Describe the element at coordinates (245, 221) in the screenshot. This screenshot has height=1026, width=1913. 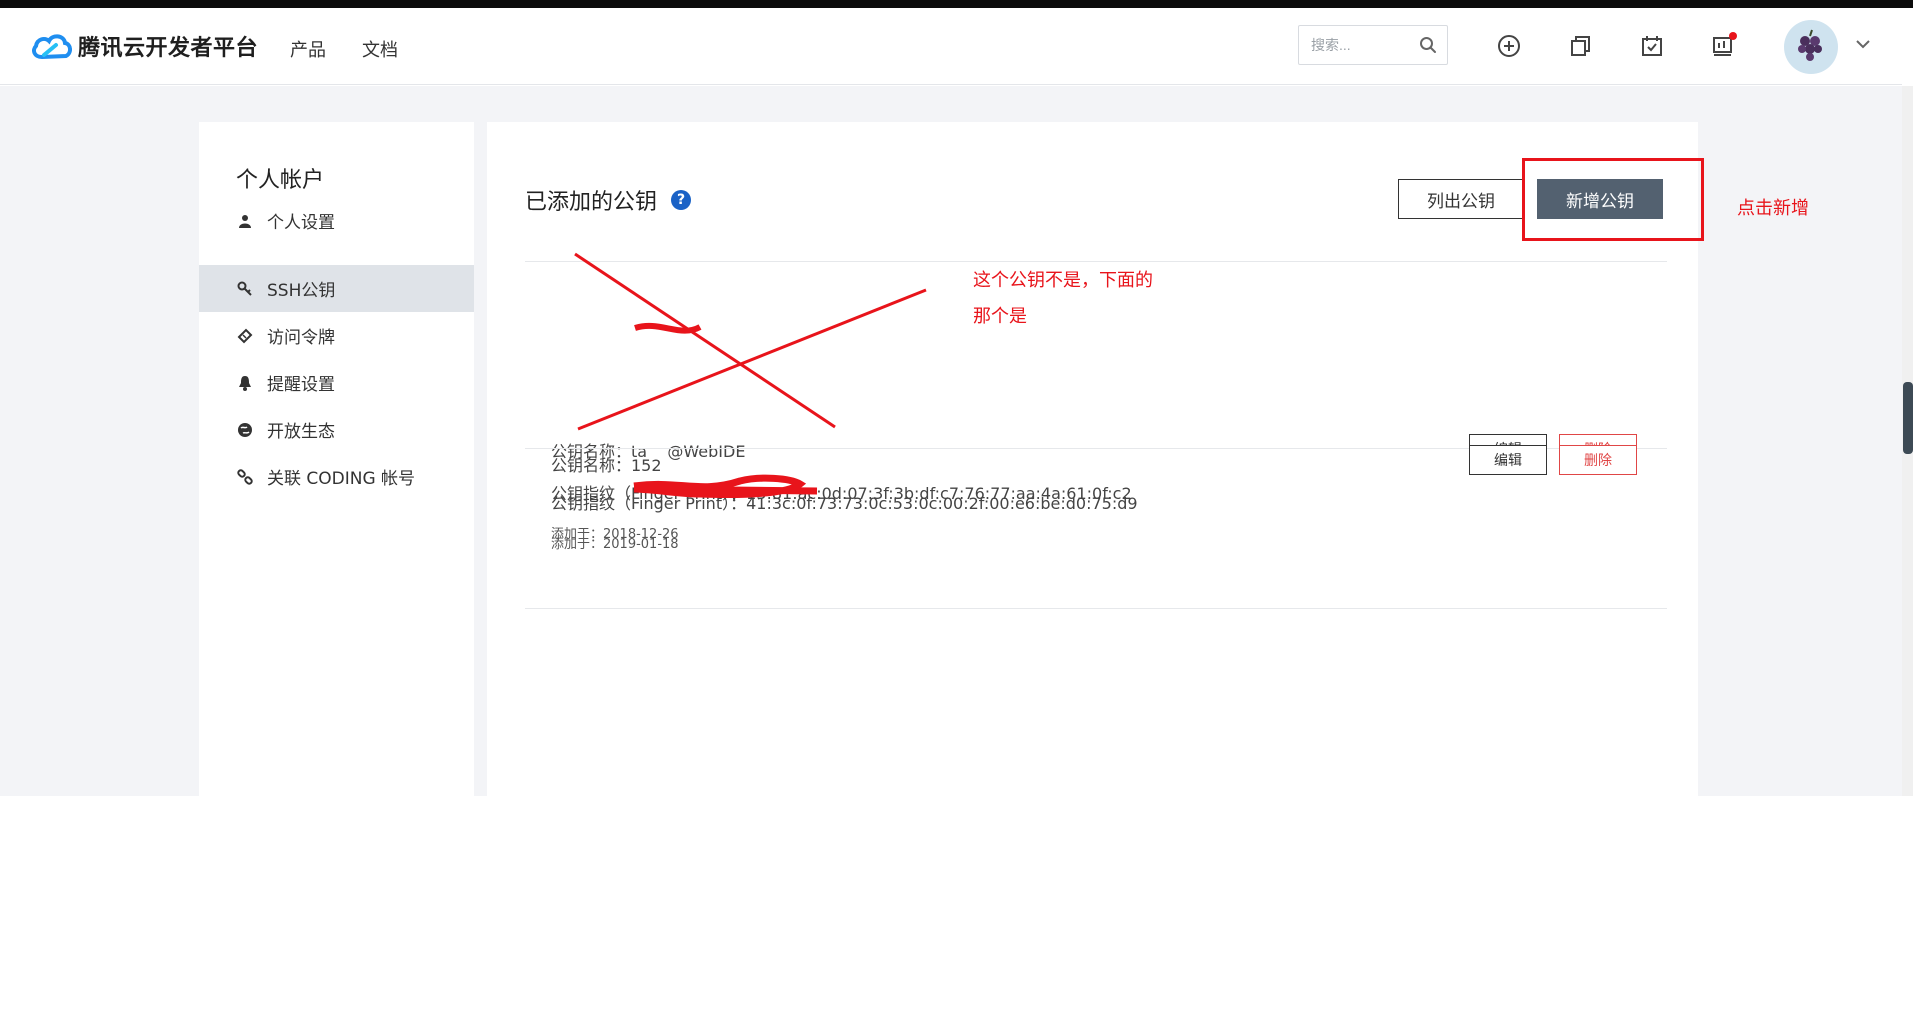
I see `user-icon` at that location.